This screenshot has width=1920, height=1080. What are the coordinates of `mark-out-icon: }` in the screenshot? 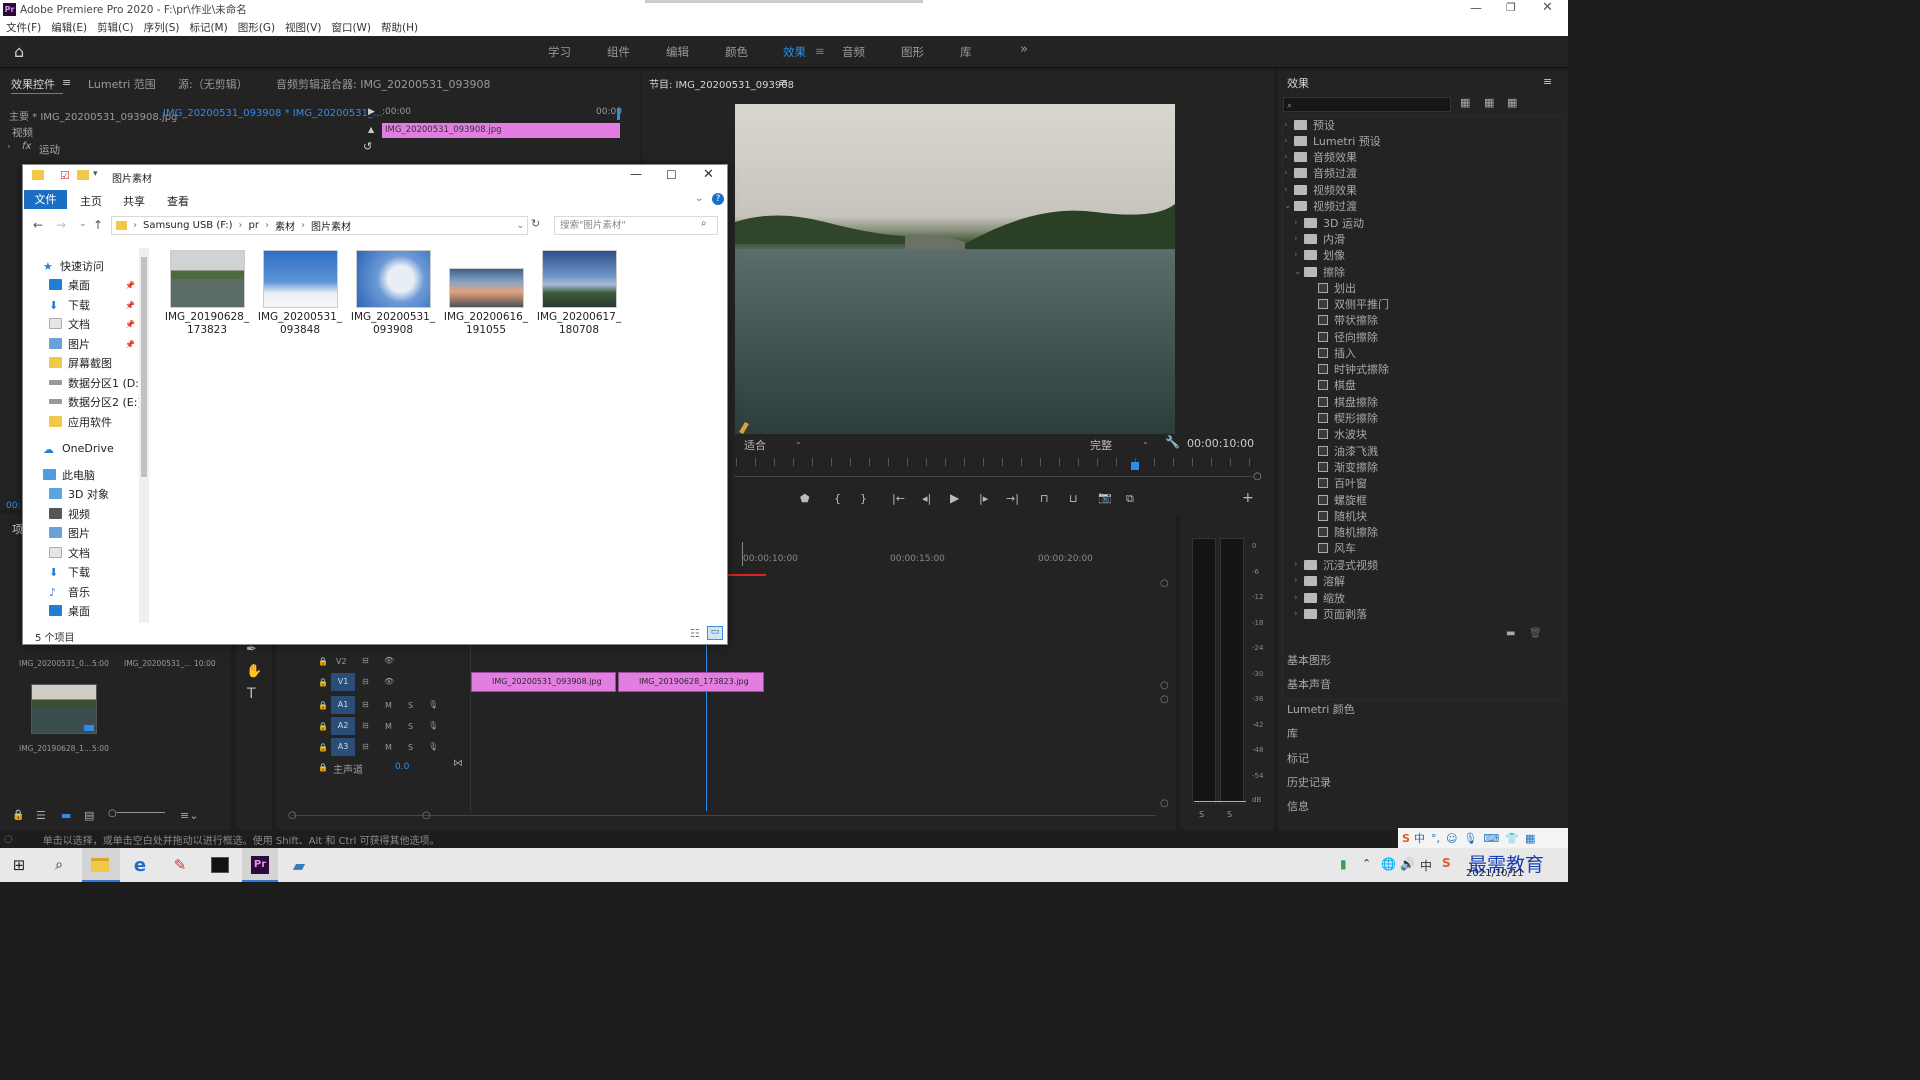 It's located at (863, 498).